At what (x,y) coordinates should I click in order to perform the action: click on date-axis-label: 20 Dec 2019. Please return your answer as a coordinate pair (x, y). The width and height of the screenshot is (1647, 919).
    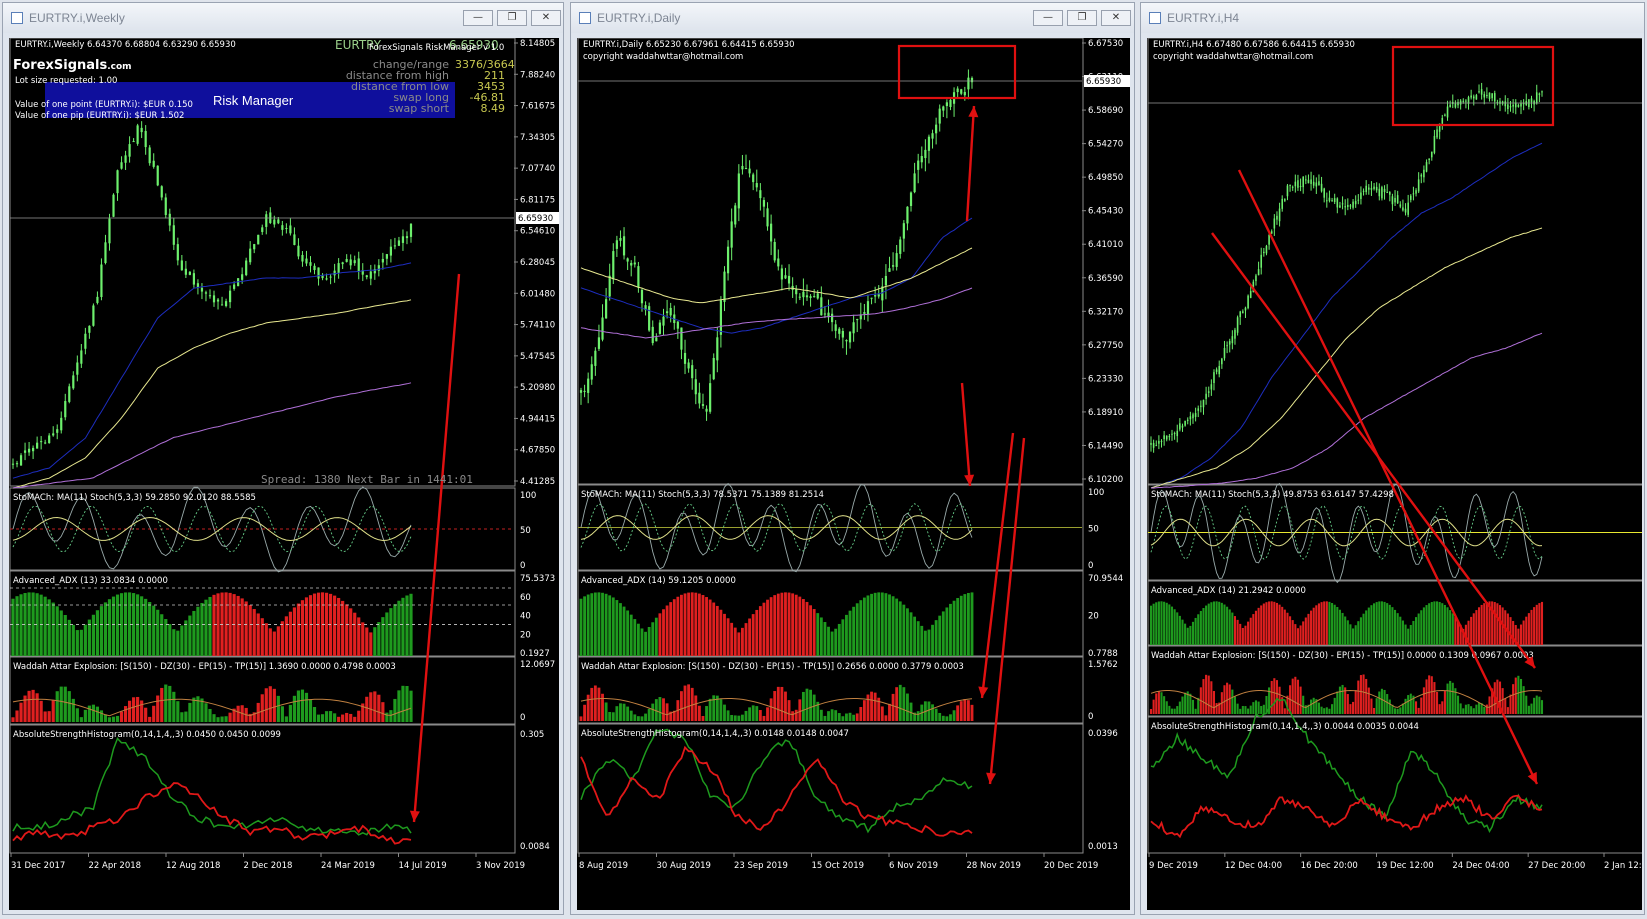
    Looking at the image, I should click on (1071, 866).